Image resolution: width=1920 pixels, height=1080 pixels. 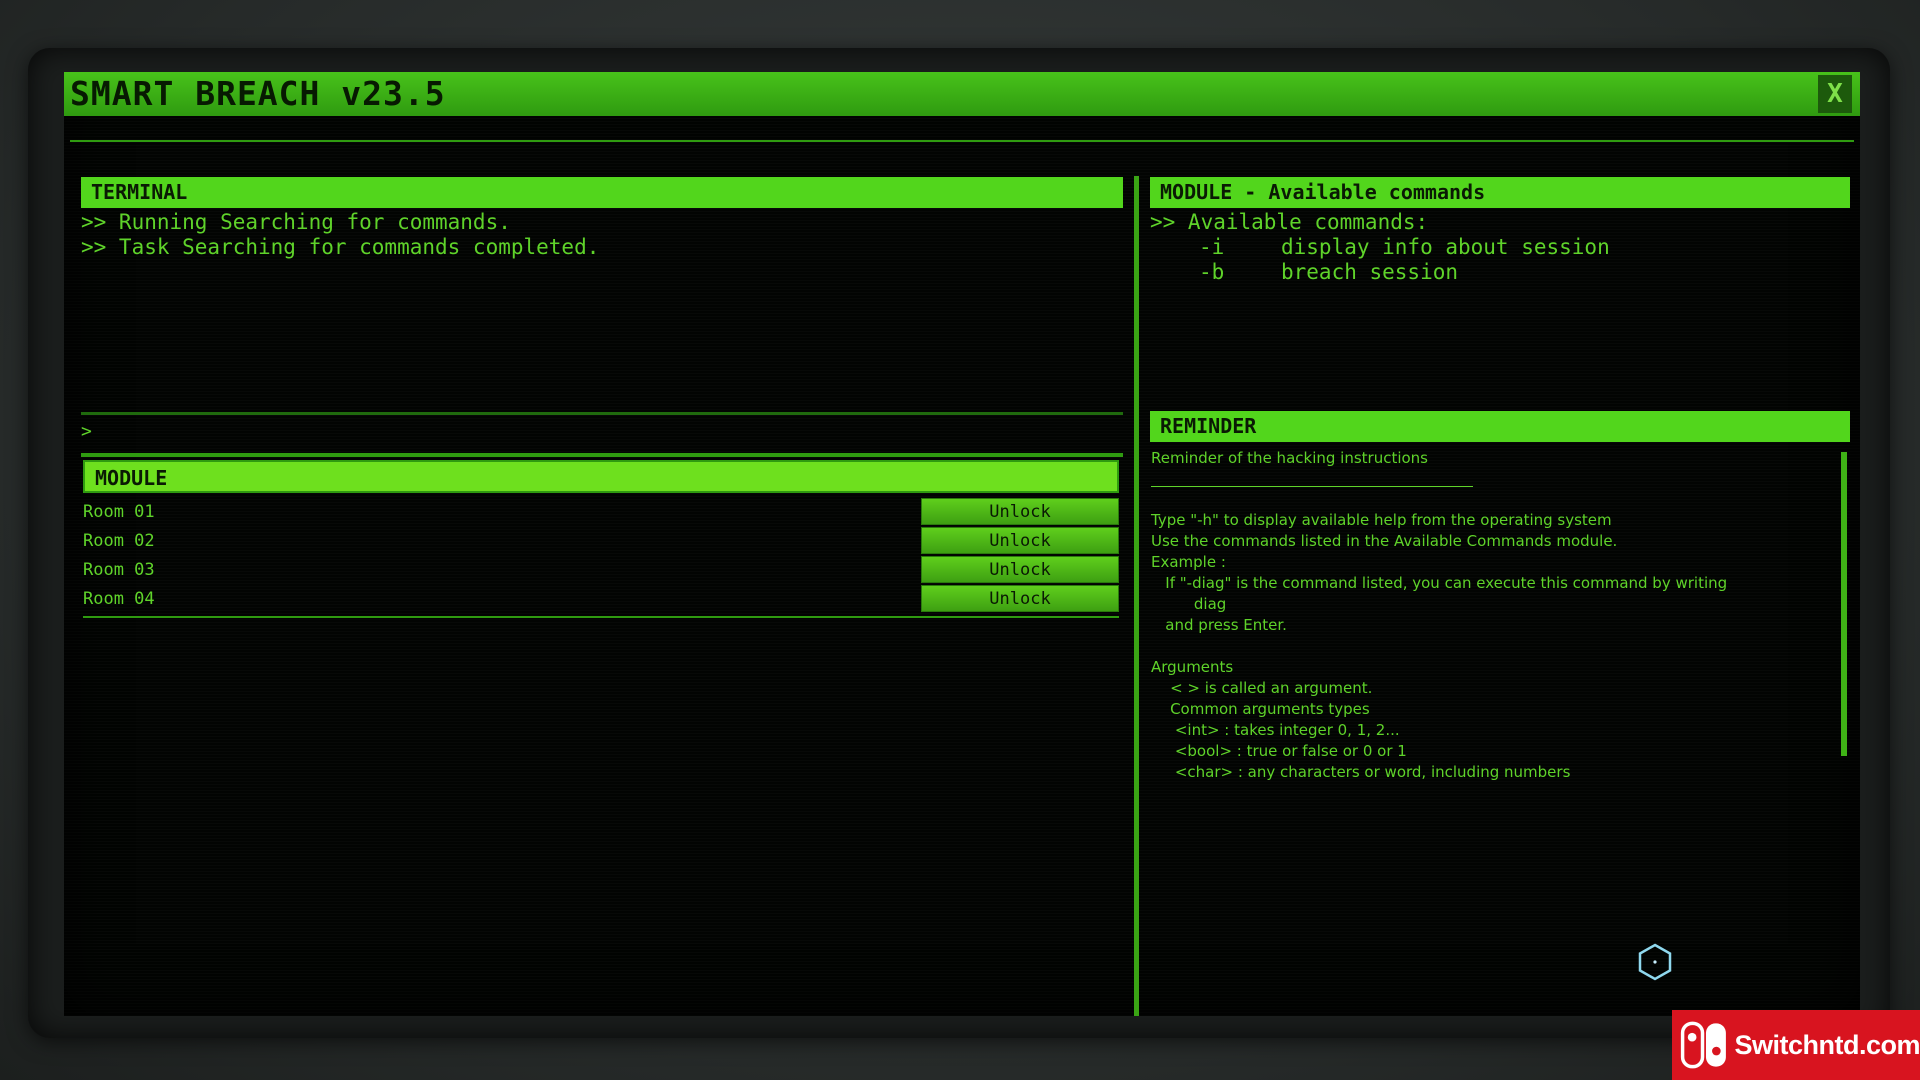 I want to click on reminder-line: Example :, so click(x=1188, y=562).